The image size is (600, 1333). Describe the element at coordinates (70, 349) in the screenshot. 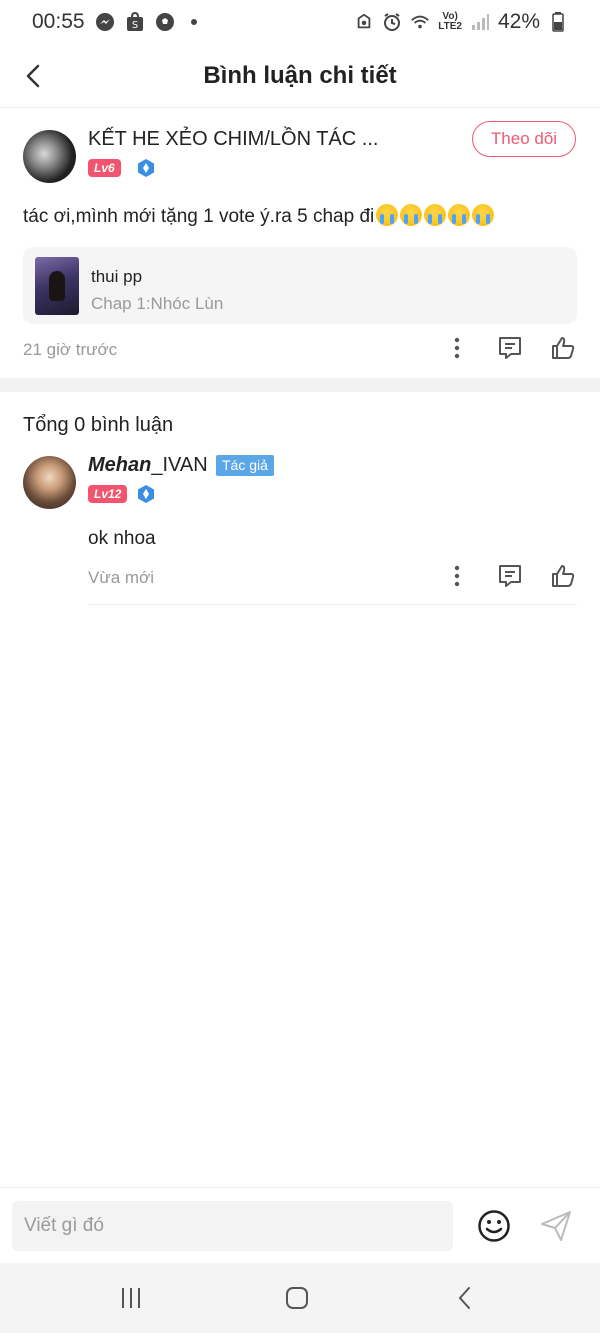

I see `comment-timestamp: 21 giờ trước` at that location.